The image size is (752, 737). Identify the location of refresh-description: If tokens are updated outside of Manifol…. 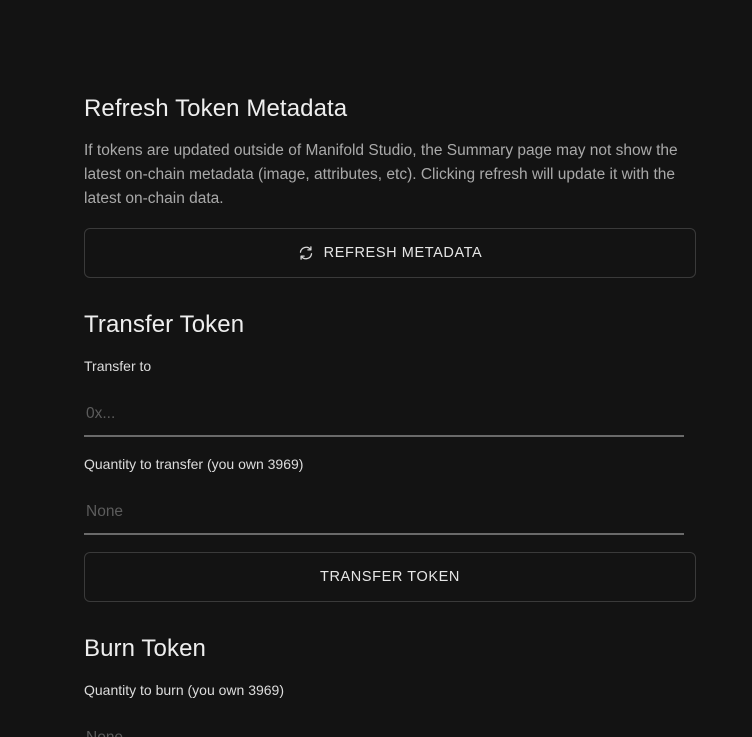
(381, 174).